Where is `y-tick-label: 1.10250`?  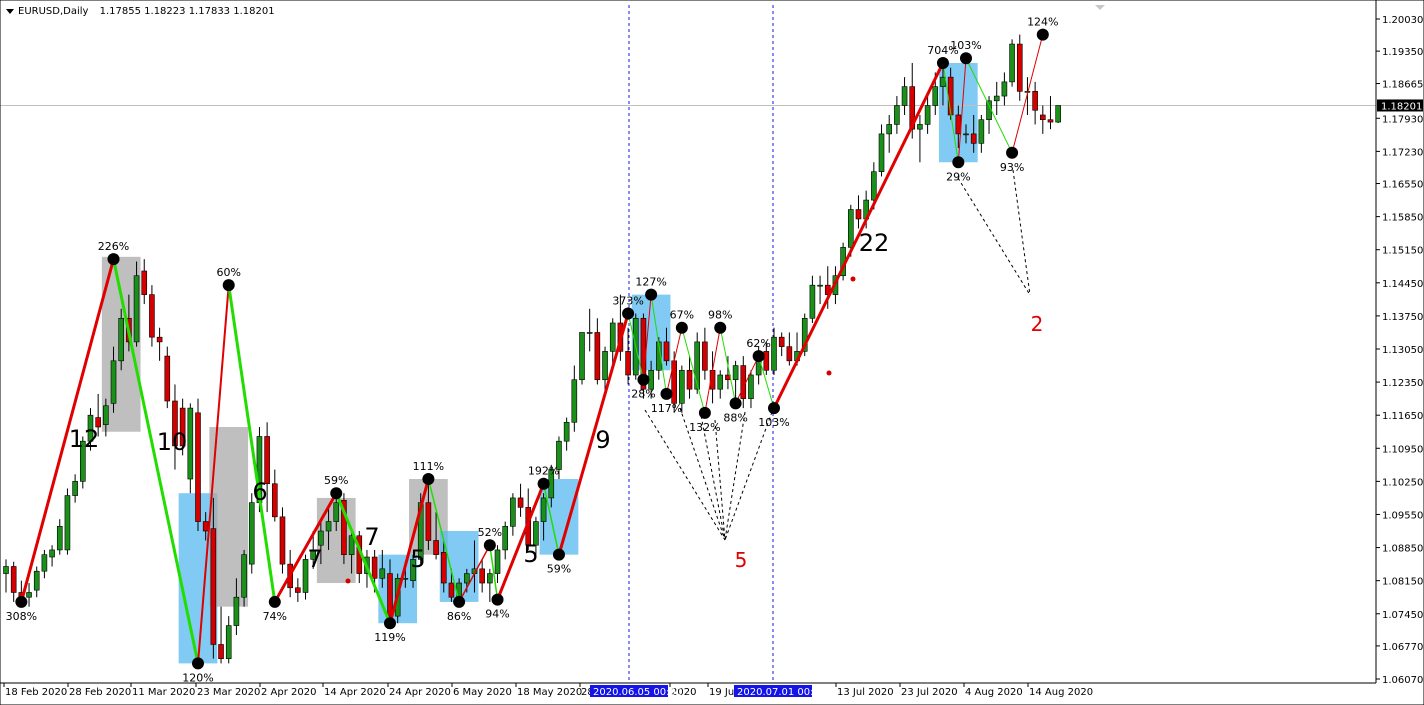 y-tick-label: 1.10250 is located at coordinates (1402, 482).